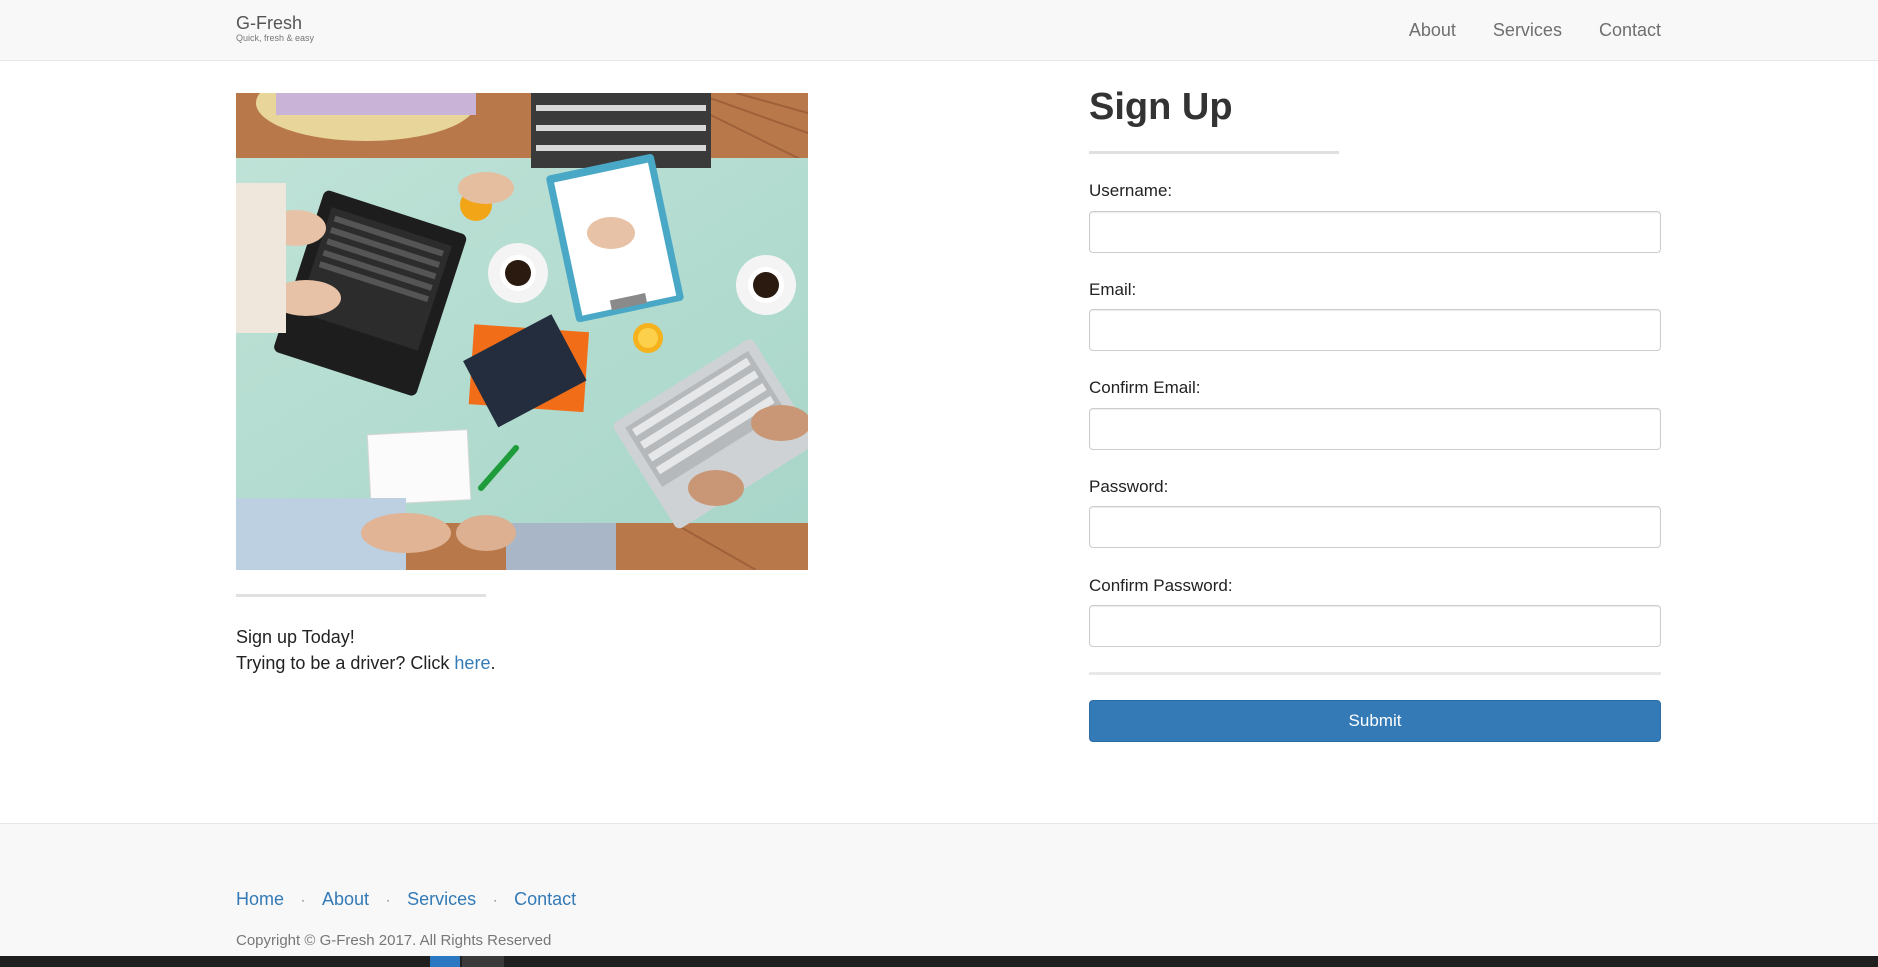  What do you see at coordinates (1375, 429) in the screenshot?
I see `confirm-email-input` at bounding box center [1375, 429].